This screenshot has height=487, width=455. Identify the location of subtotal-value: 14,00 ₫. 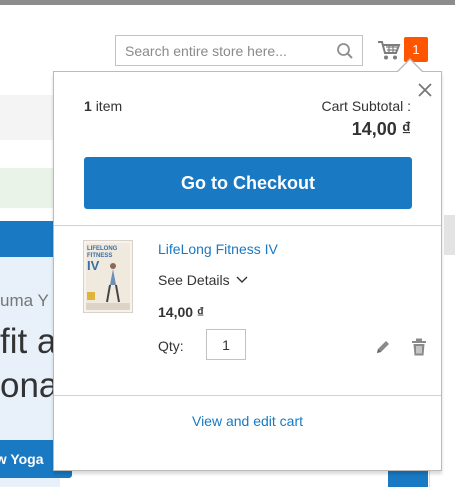
(381, 129).